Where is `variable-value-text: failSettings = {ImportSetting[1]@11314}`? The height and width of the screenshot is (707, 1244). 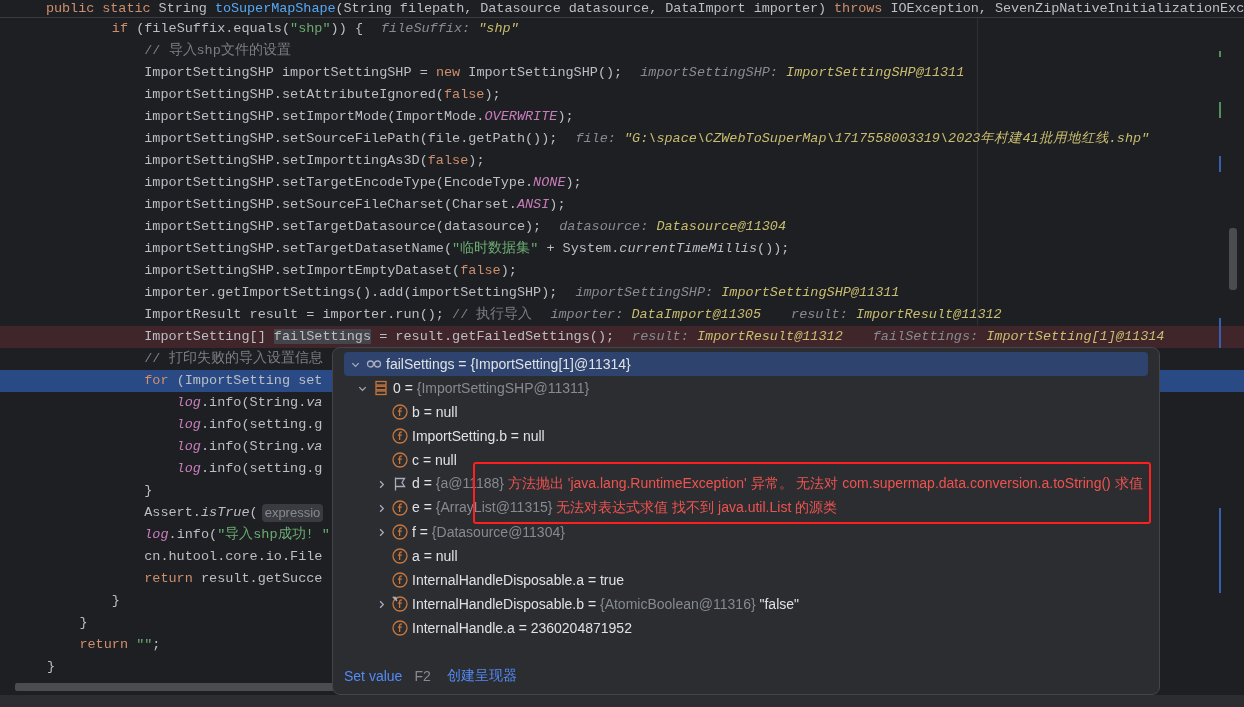
variable-value-text: failSettings = {ImportSetting[1]@11314} is located at coordinates (508, 364).